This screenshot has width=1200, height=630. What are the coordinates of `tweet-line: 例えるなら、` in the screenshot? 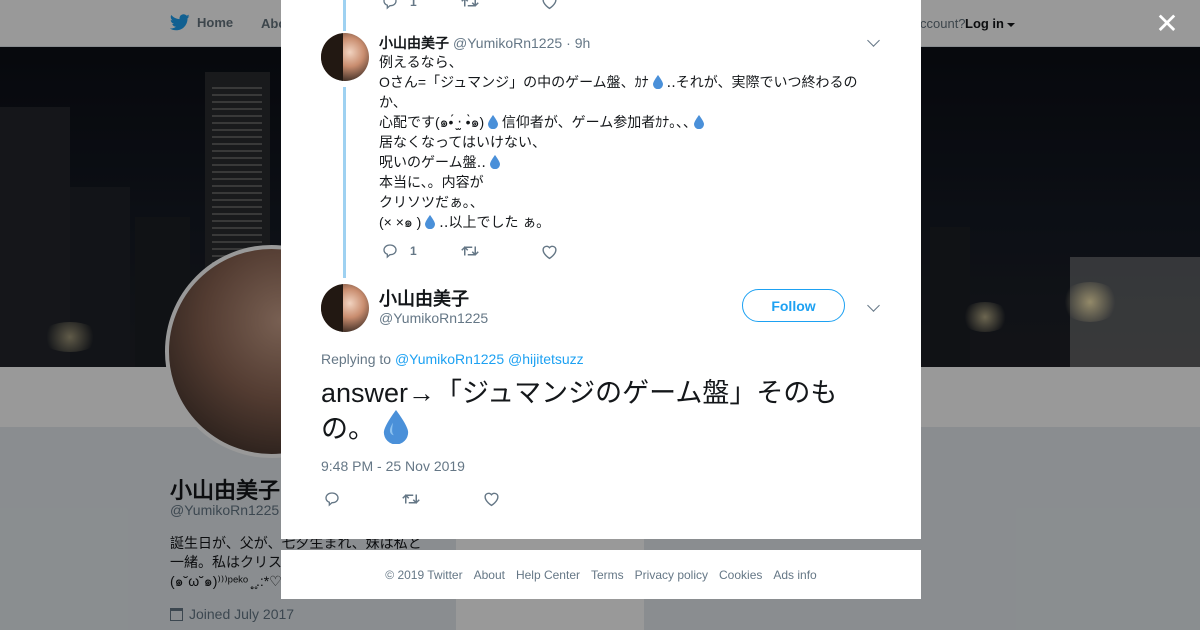 It's located at (421, 62).